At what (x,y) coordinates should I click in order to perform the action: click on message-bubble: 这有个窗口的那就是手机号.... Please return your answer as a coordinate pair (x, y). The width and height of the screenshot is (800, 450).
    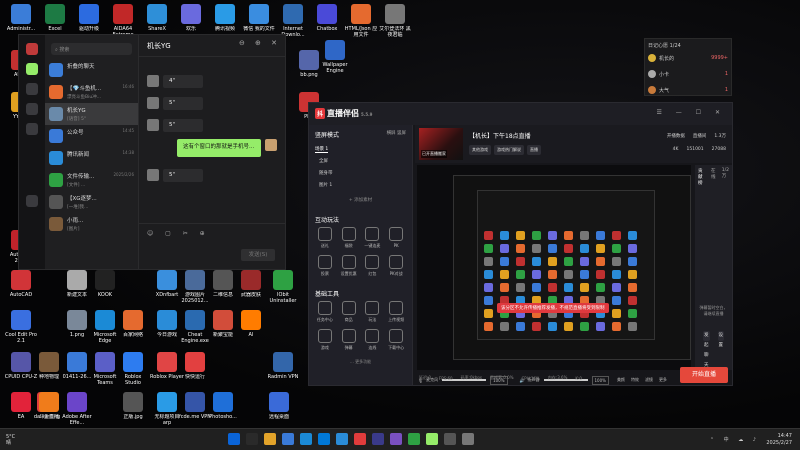
    Looking at the image, I should click on (219, 148).